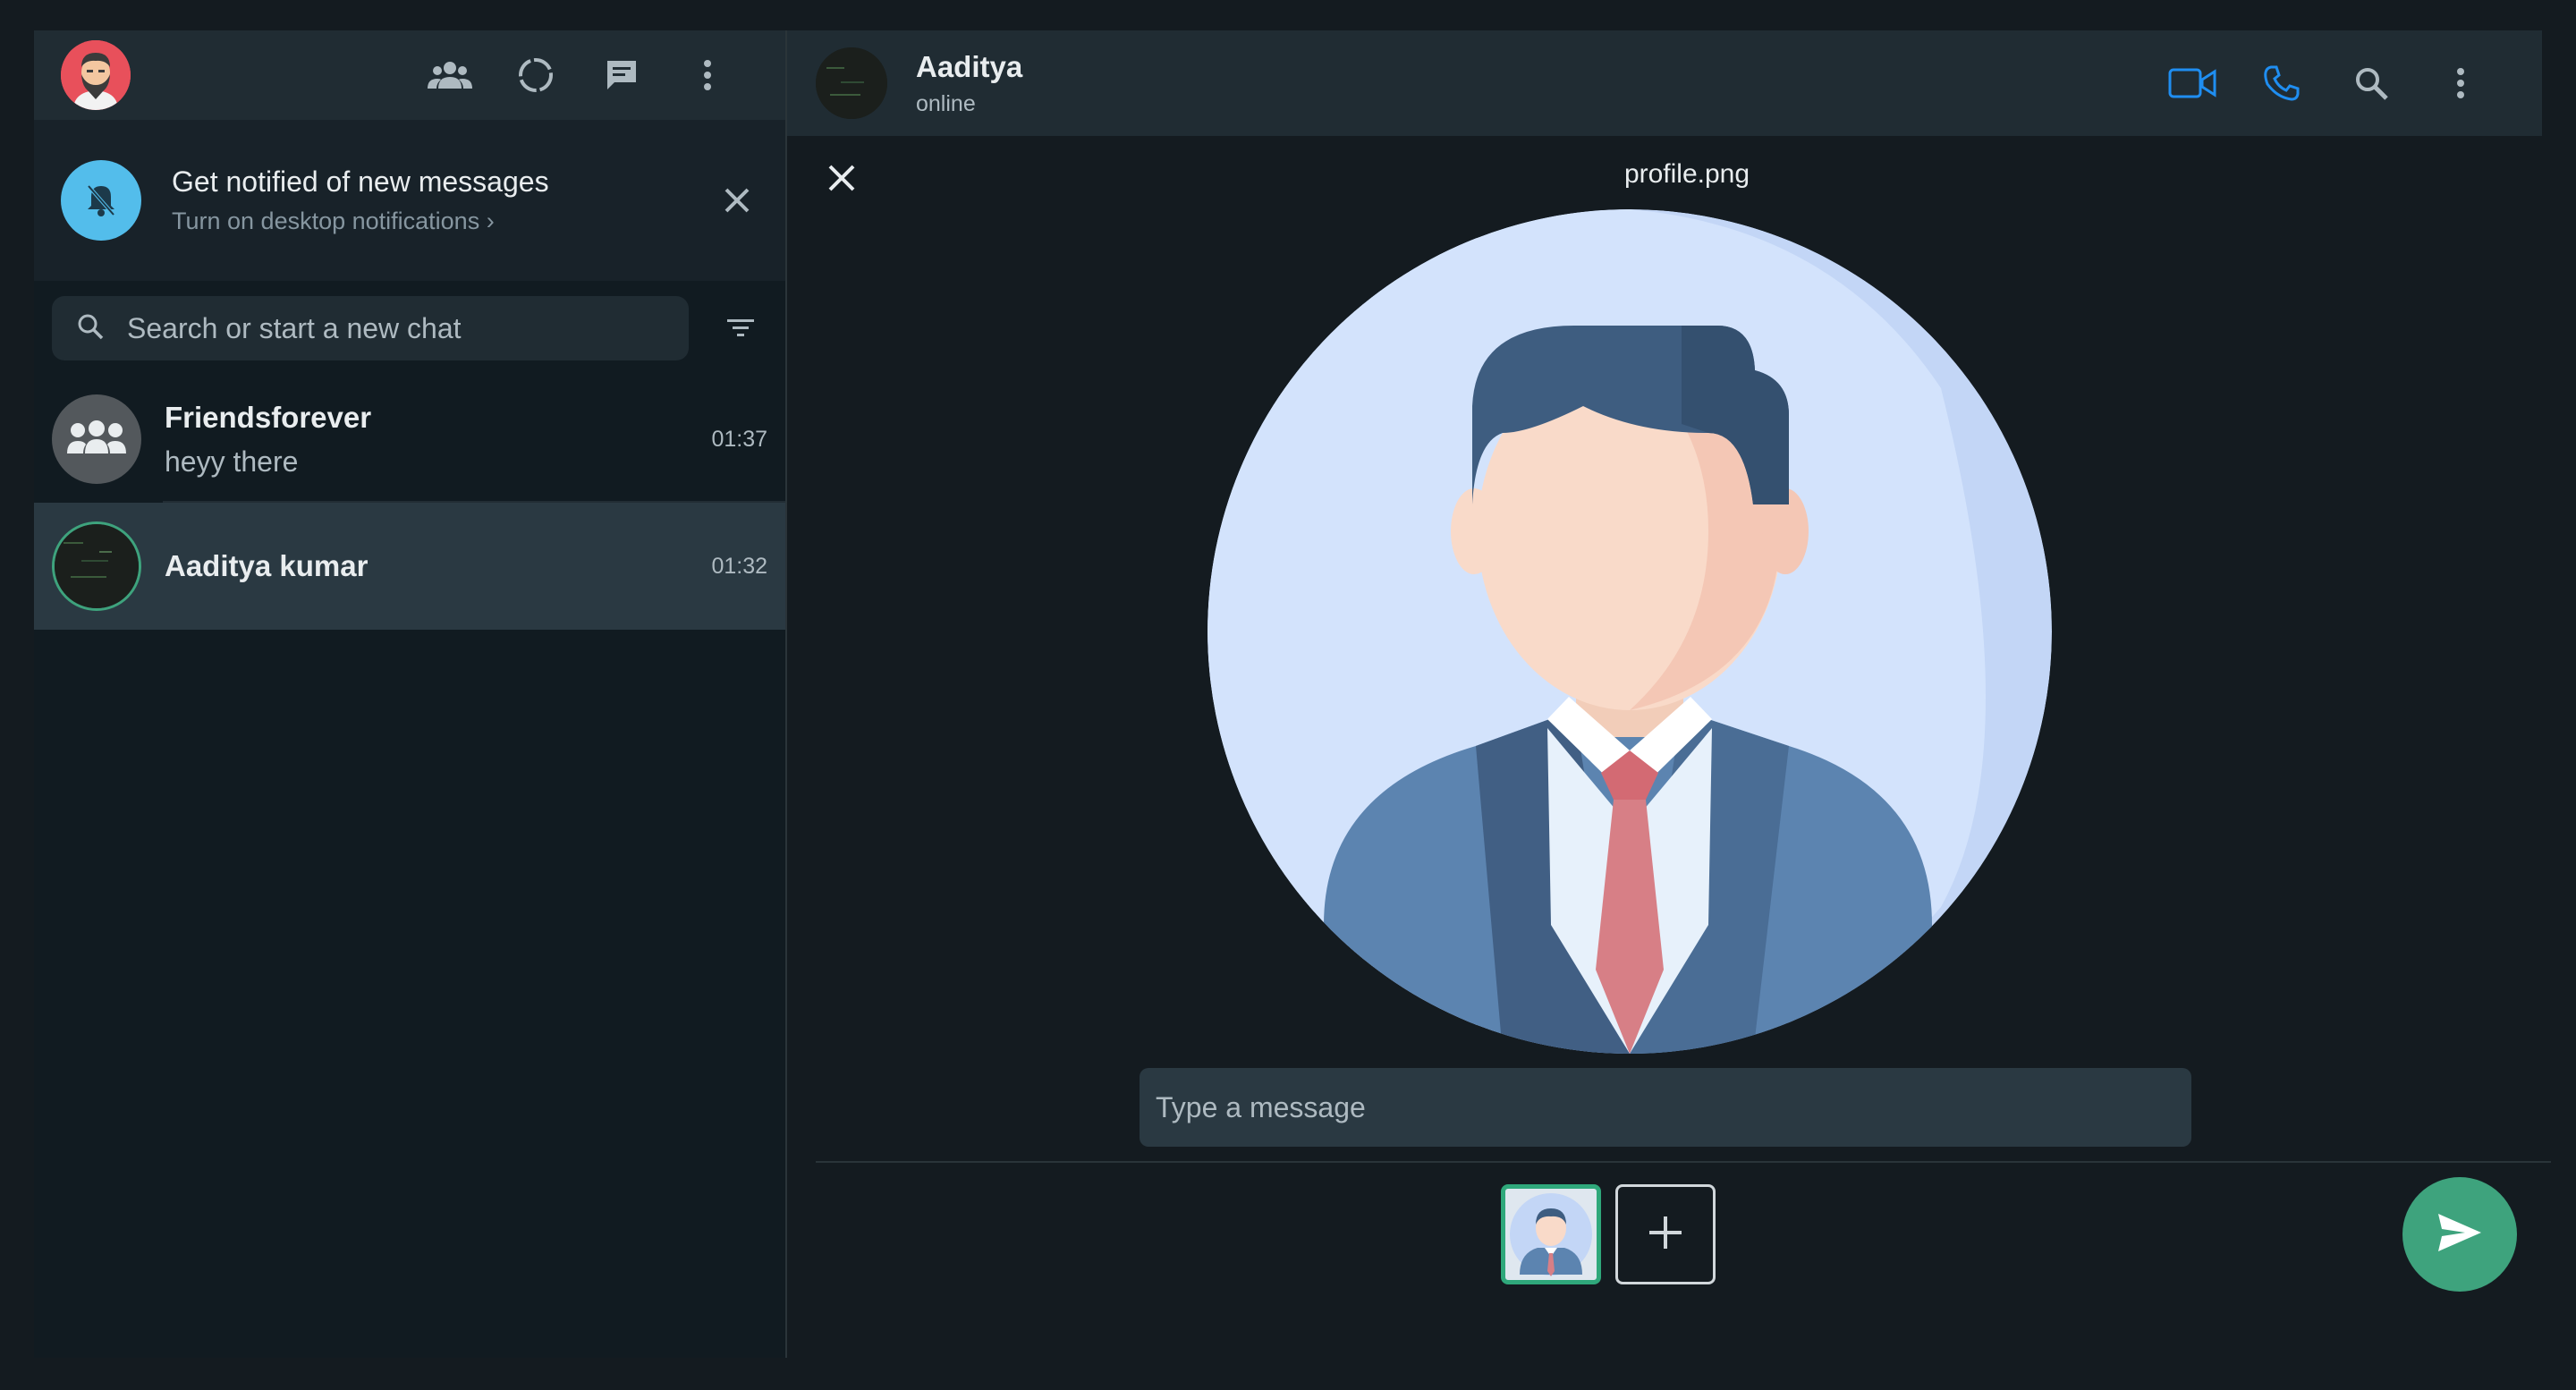 The width and height of the screenshot is (2576, 1390). I want to click on community-icon, so click(450, 75).